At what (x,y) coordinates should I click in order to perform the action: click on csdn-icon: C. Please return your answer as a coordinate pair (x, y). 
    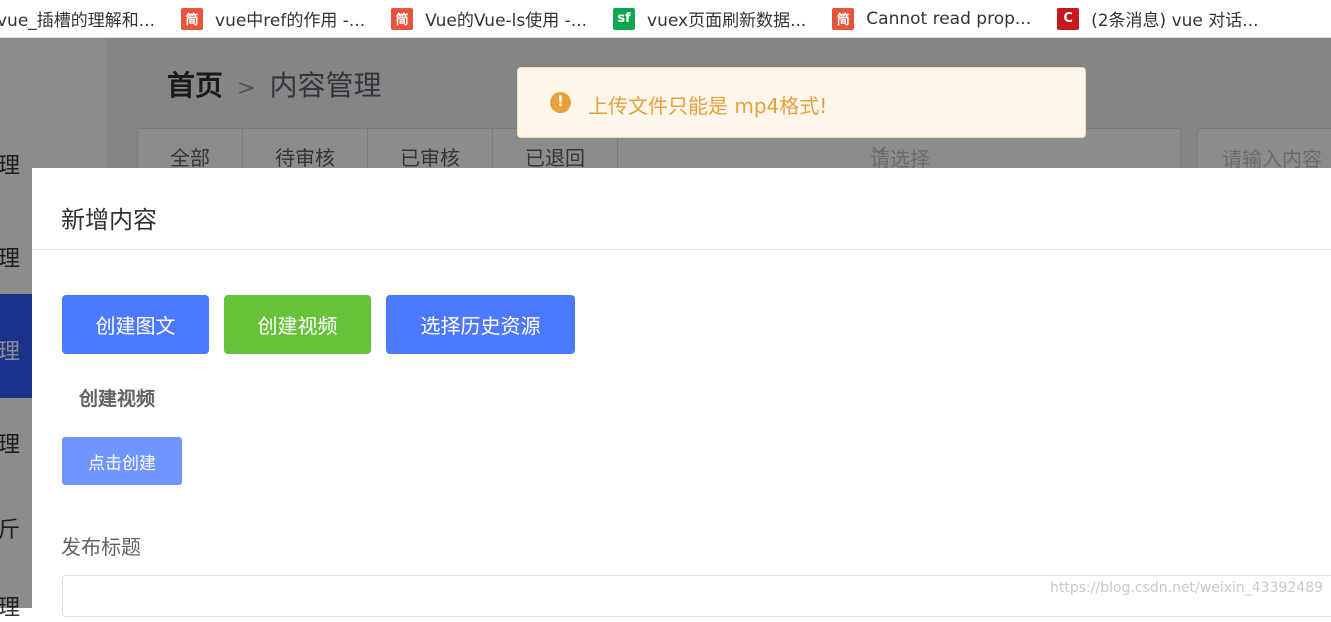
    Looking at the image, I should click on (1068, 18).